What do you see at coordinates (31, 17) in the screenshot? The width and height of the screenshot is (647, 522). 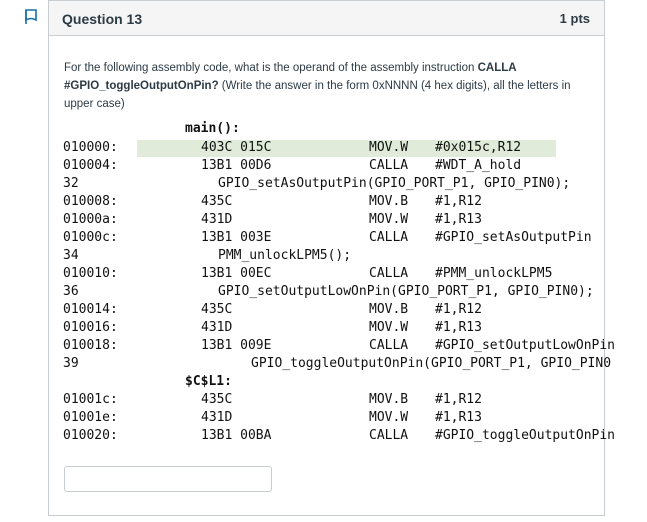 I see `flag-question-icon` at bounding box center [31, 17].